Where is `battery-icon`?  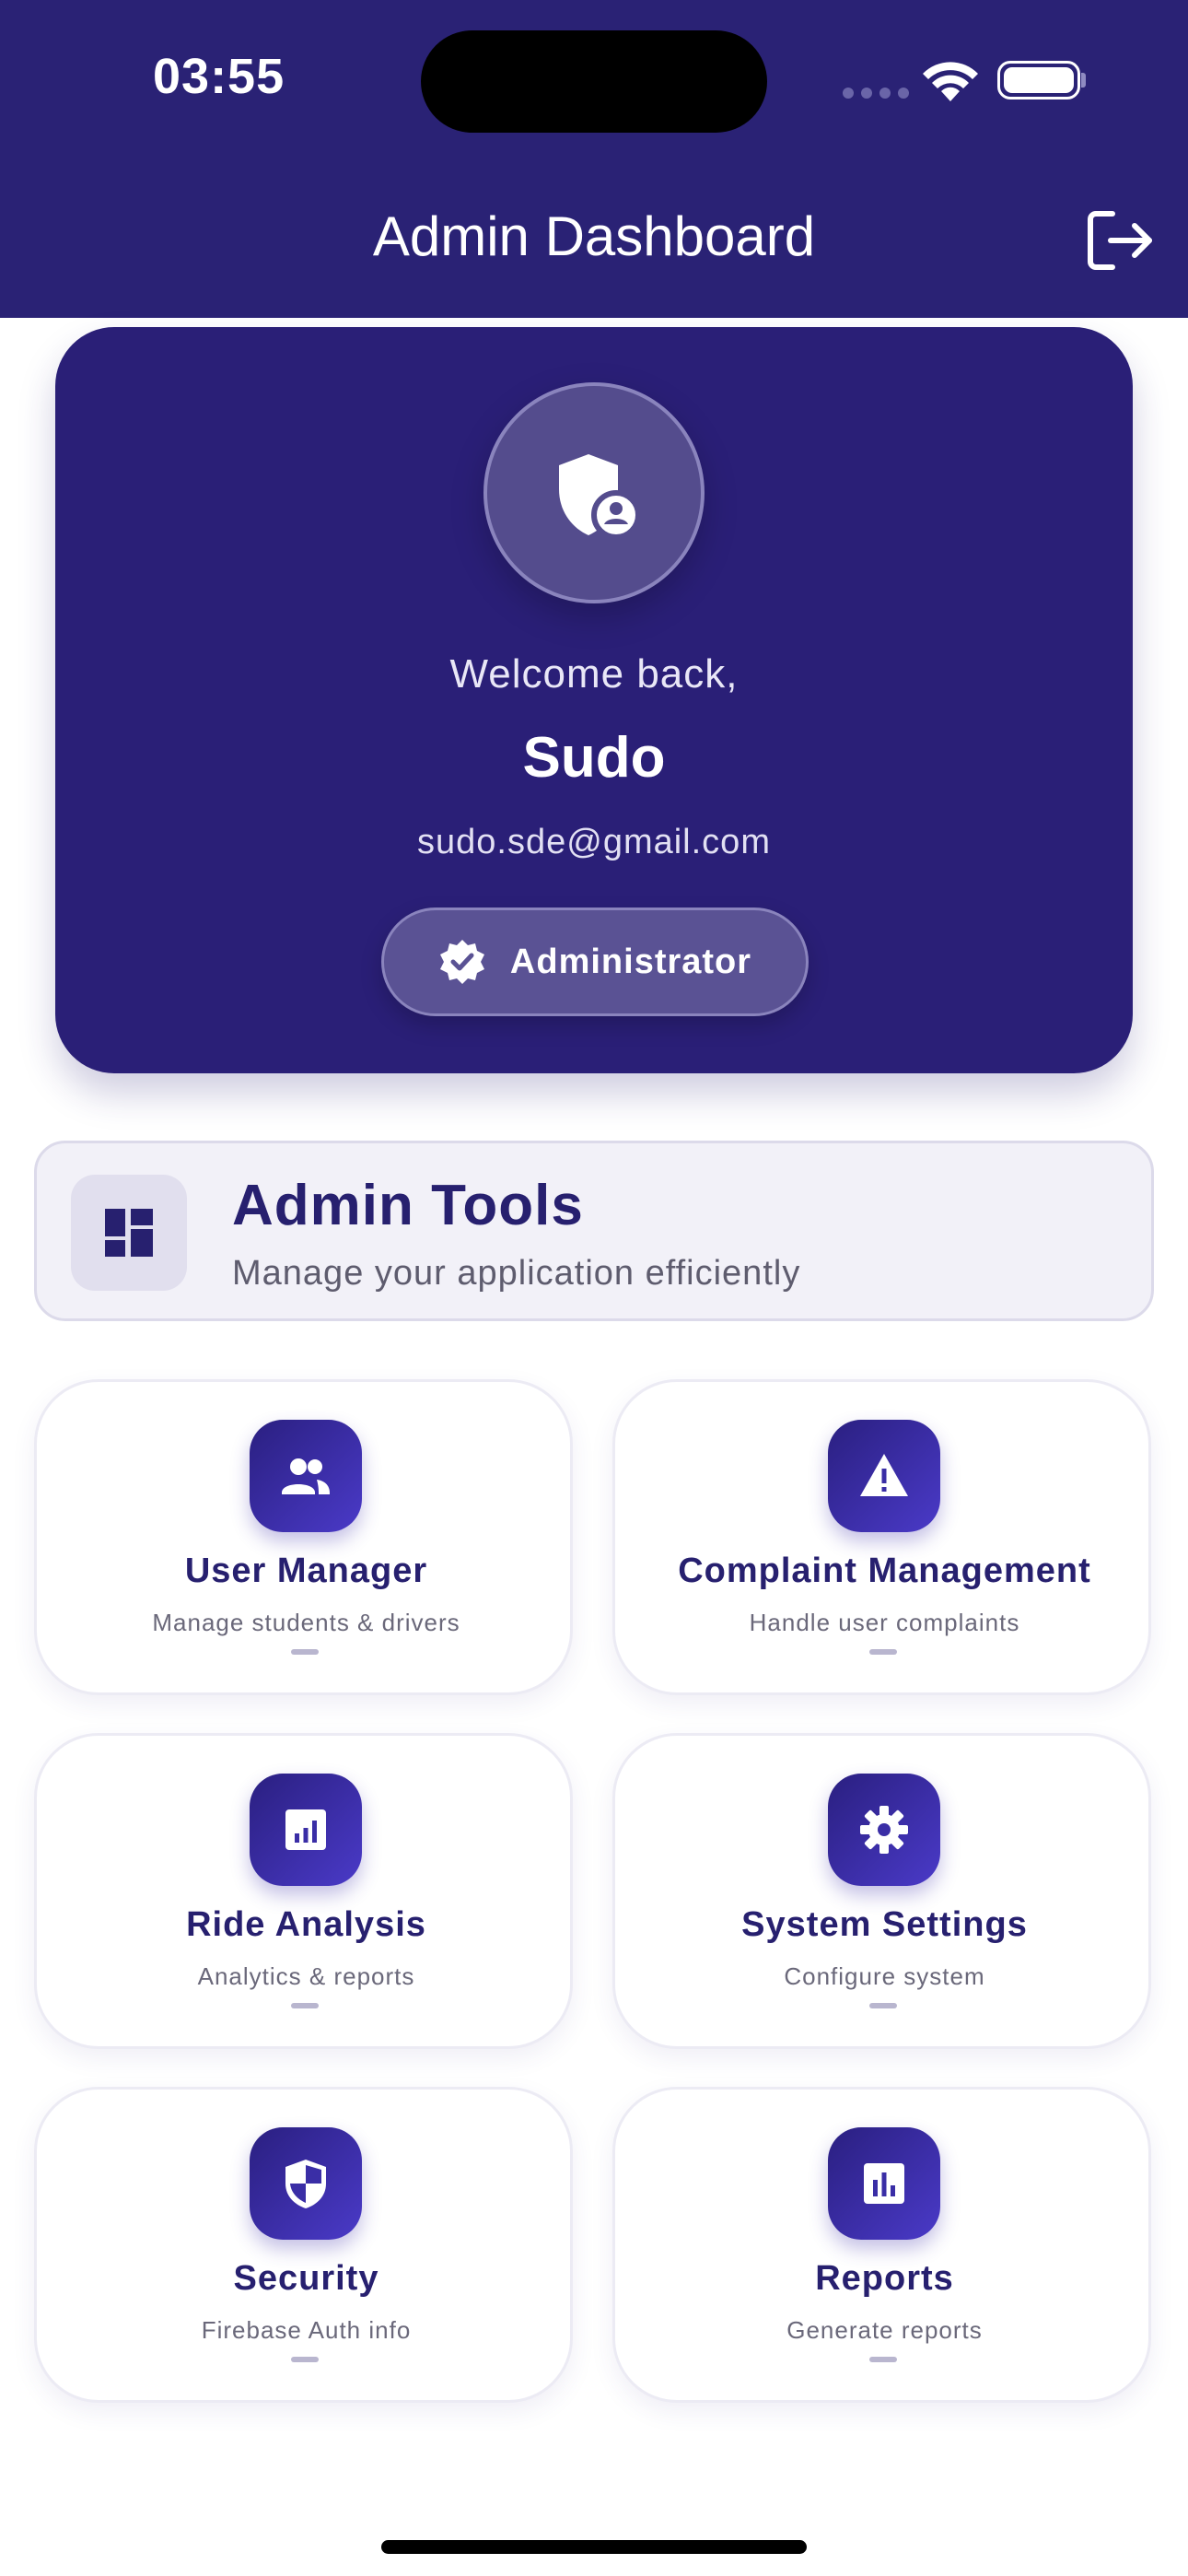 battery-icon is located at coordinates (1038, 80).